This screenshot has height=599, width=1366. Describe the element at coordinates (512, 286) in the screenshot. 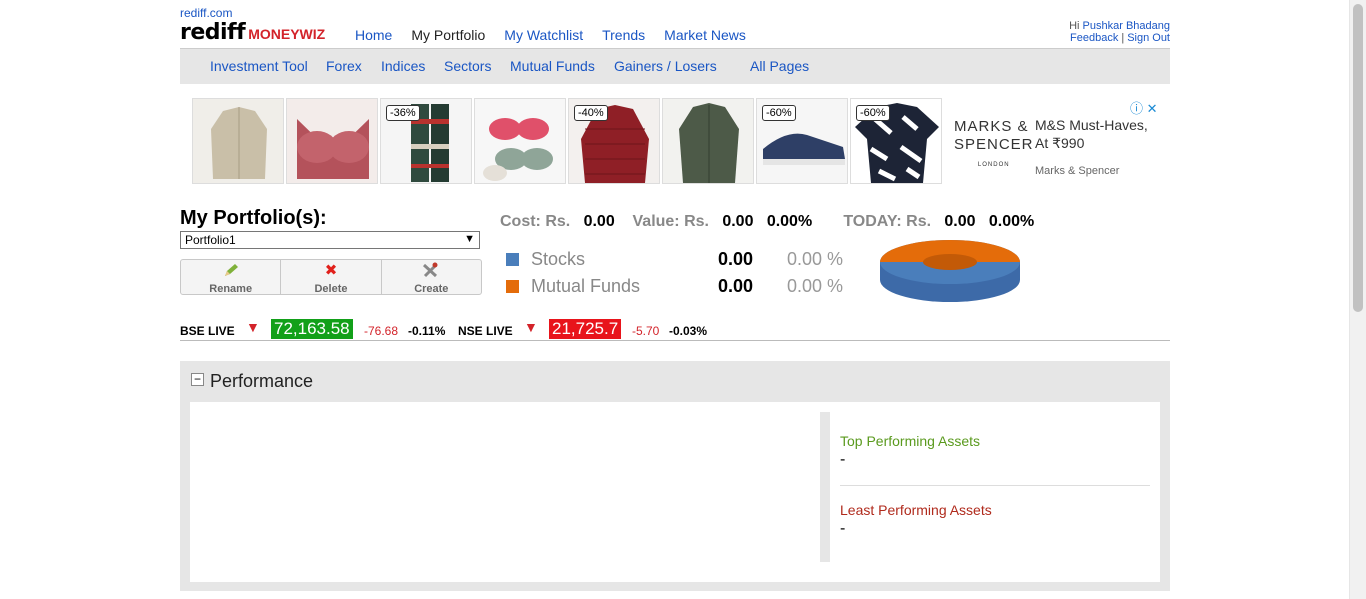

I see `mutual-funds-legend-swatch` at that location.